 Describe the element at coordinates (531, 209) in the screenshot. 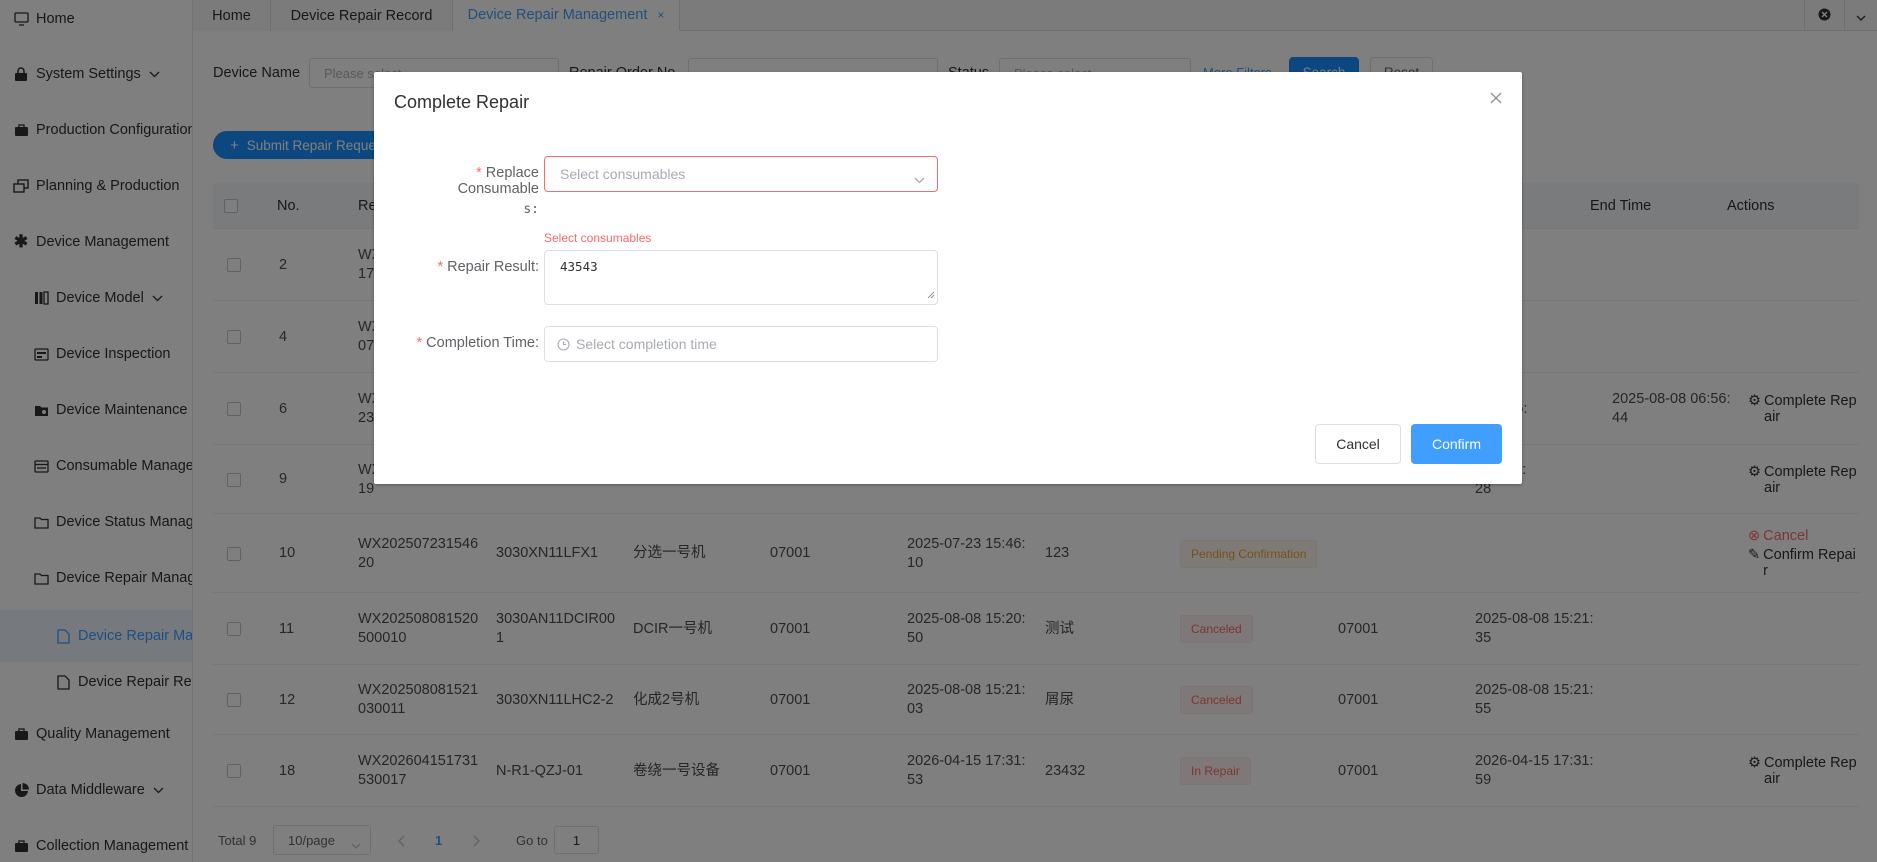

I see `consumables-label-wrap: s:` at that location.